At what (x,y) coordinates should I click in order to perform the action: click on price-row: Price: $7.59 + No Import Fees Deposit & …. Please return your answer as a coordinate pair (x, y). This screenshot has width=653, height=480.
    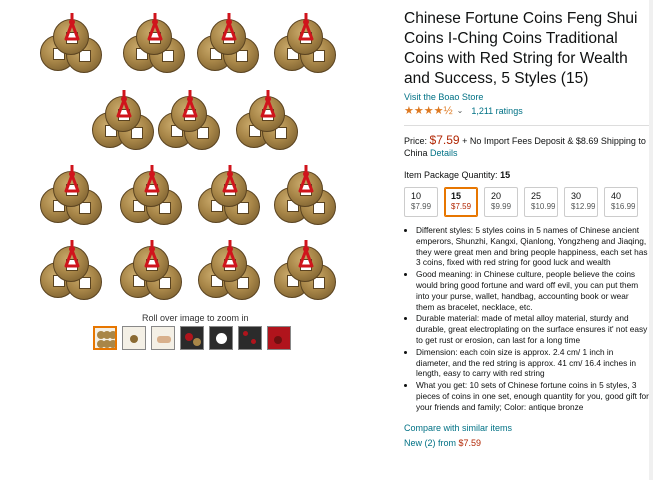
    Looking at the image, I should click on (526, 146).